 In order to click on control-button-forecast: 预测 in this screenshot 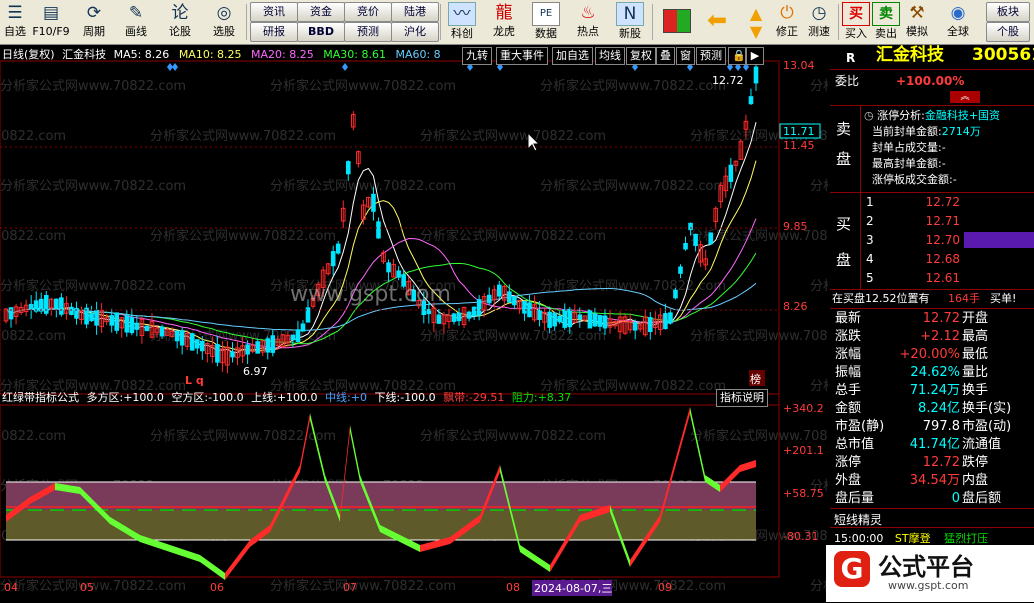, I will do `click(711, 56)`.